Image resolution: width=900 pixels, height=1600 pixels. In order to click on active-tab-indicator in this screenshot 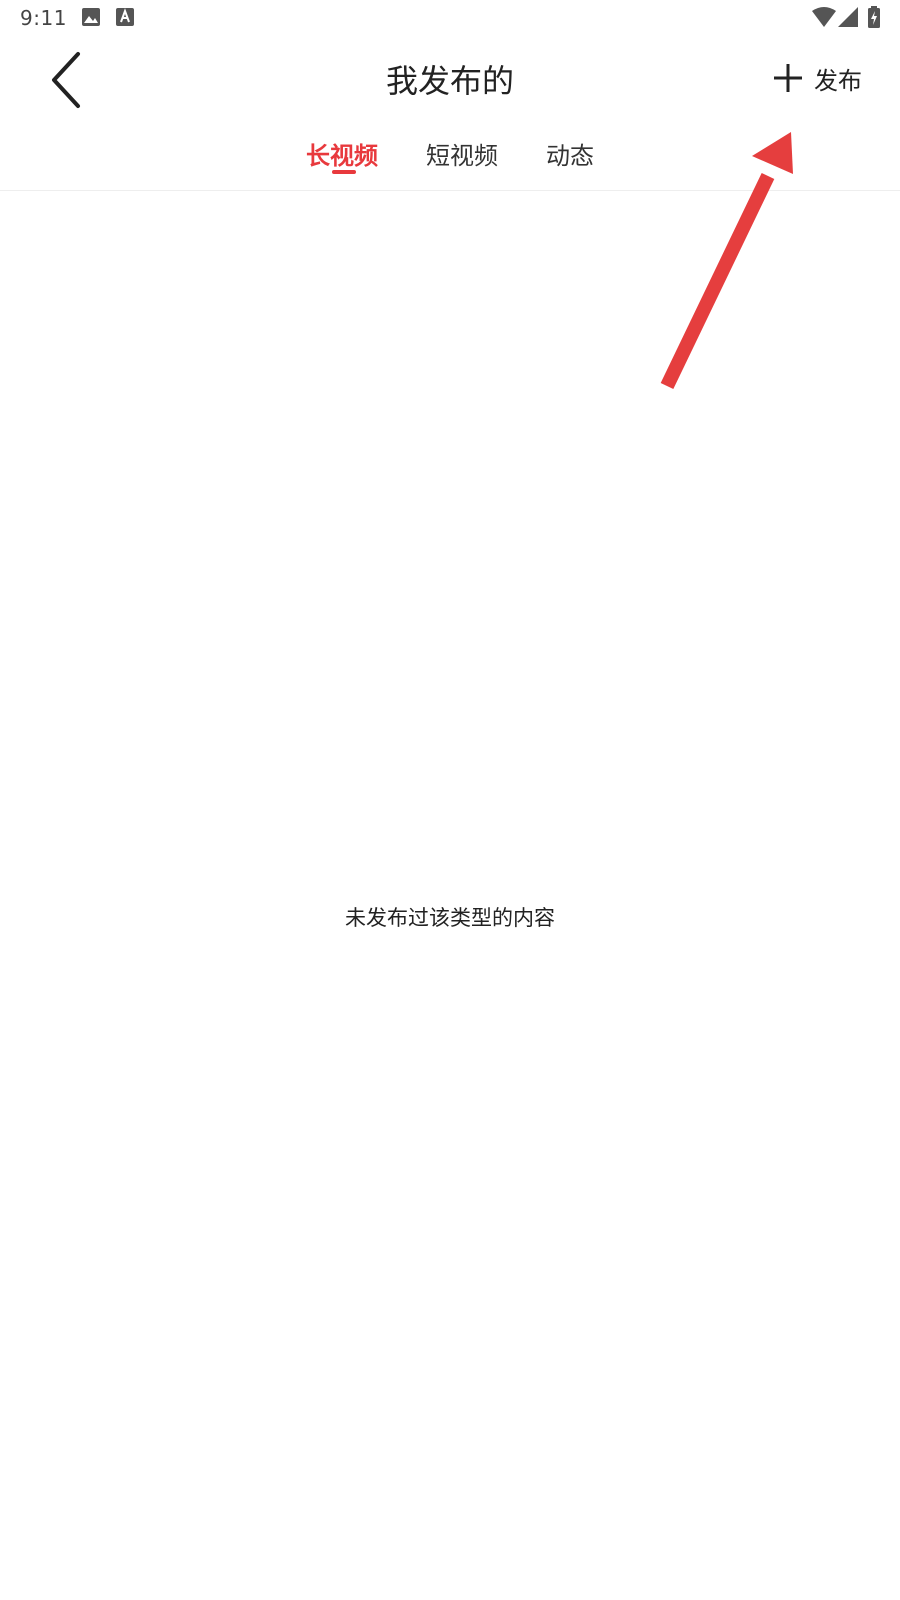, I will do `click(344, 172)`.